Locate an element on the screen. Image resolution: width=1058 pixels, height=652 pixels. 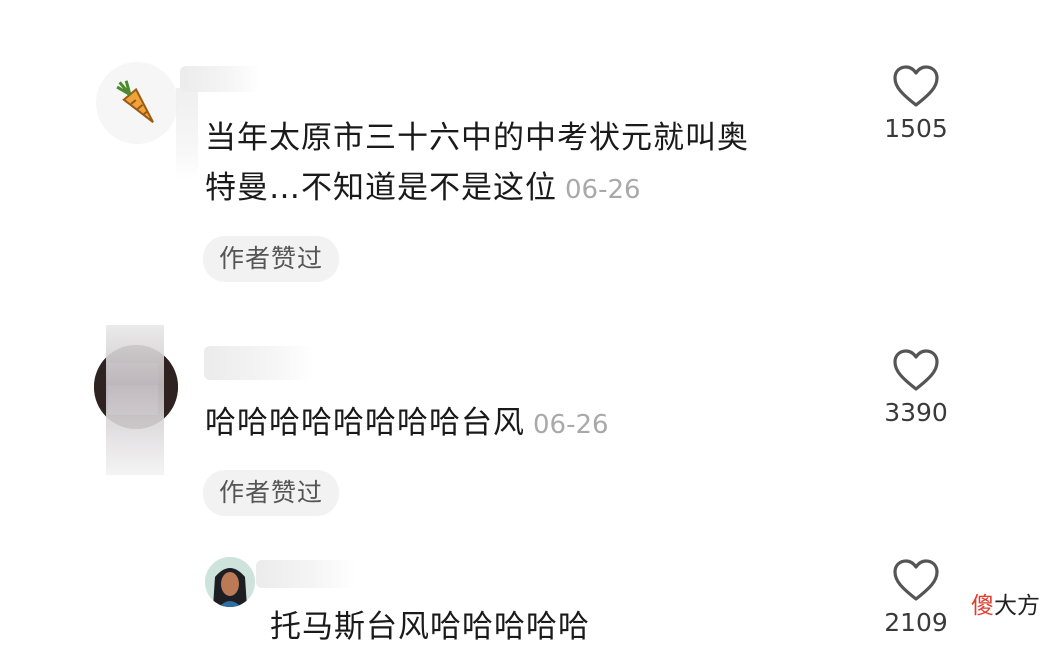
like-count: 1505 is located at coordinates (916, 128).